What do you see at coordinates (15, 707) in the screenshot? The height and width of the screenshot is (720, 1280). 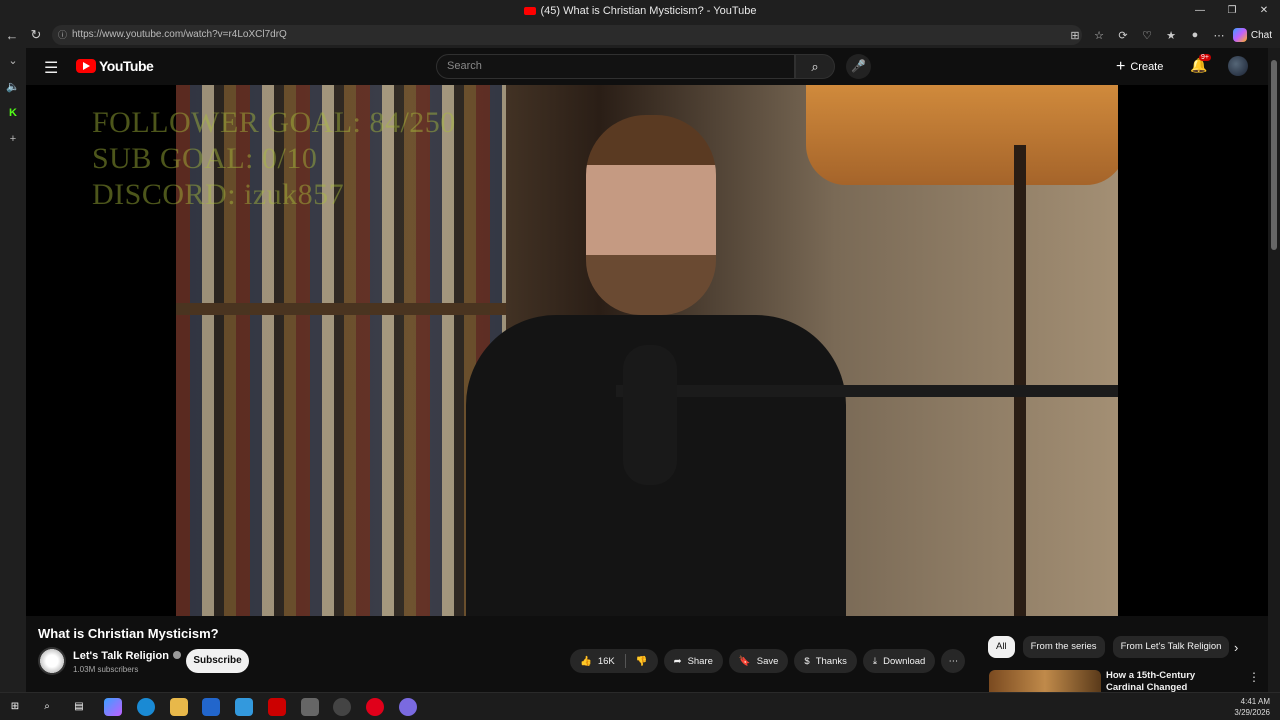 I see `windows-start-icon: ⊞` at bounding box center [15, 707].